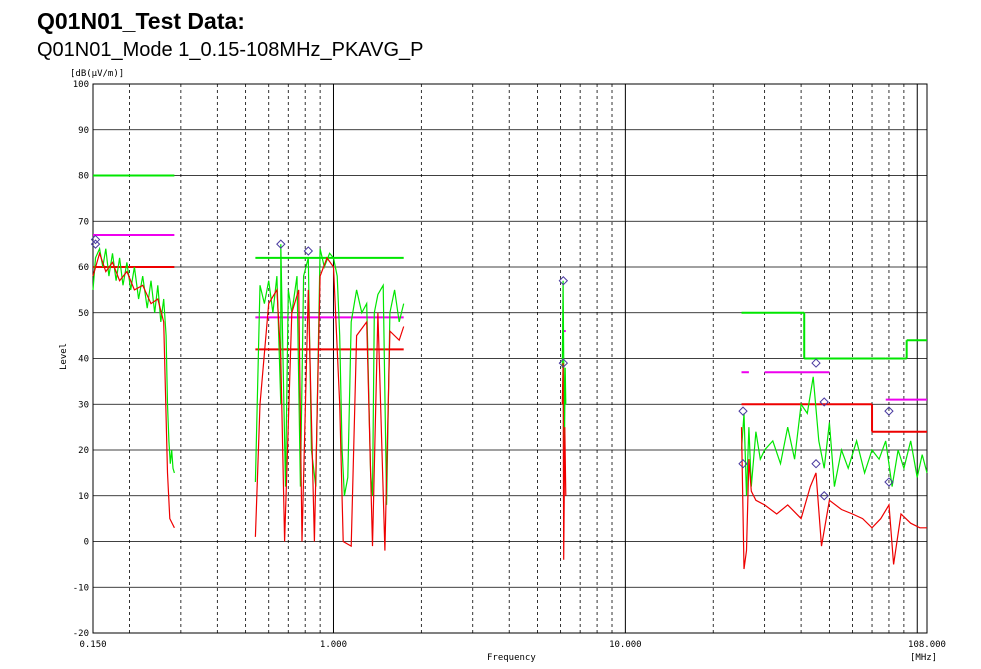 This screenshot has height=669, width=981. I want to click on y-tick-label: -10, so click(81, 588).